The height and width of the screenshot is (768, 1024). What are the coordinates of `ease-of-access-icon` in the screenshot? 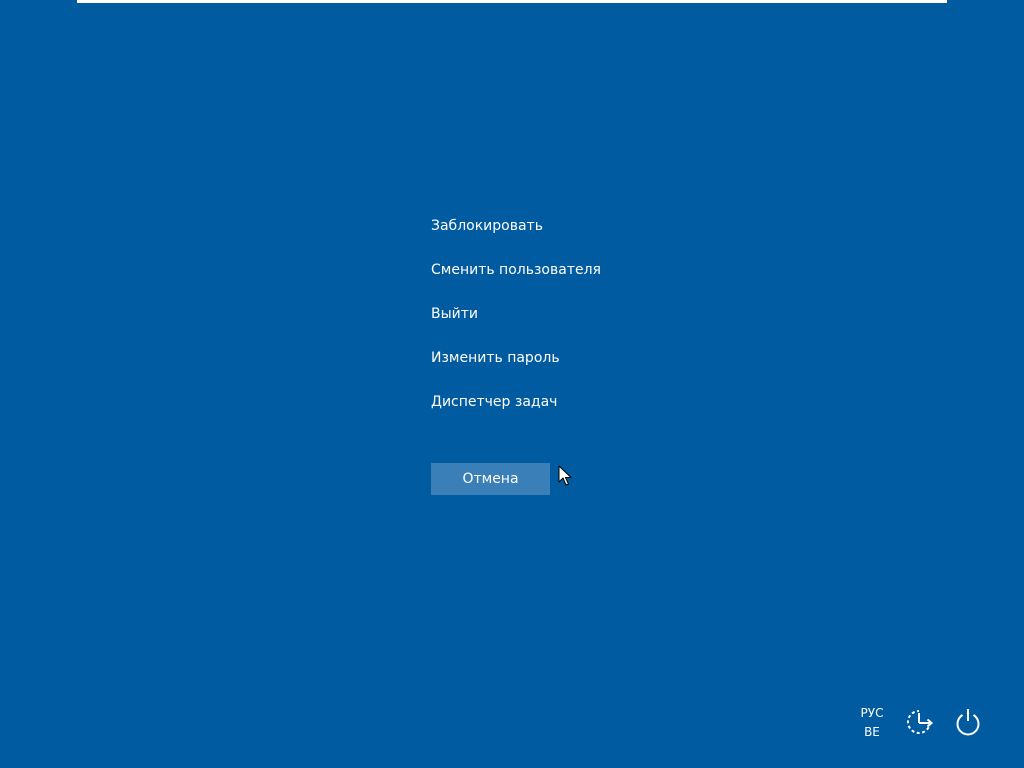 It's located at (920, 722).